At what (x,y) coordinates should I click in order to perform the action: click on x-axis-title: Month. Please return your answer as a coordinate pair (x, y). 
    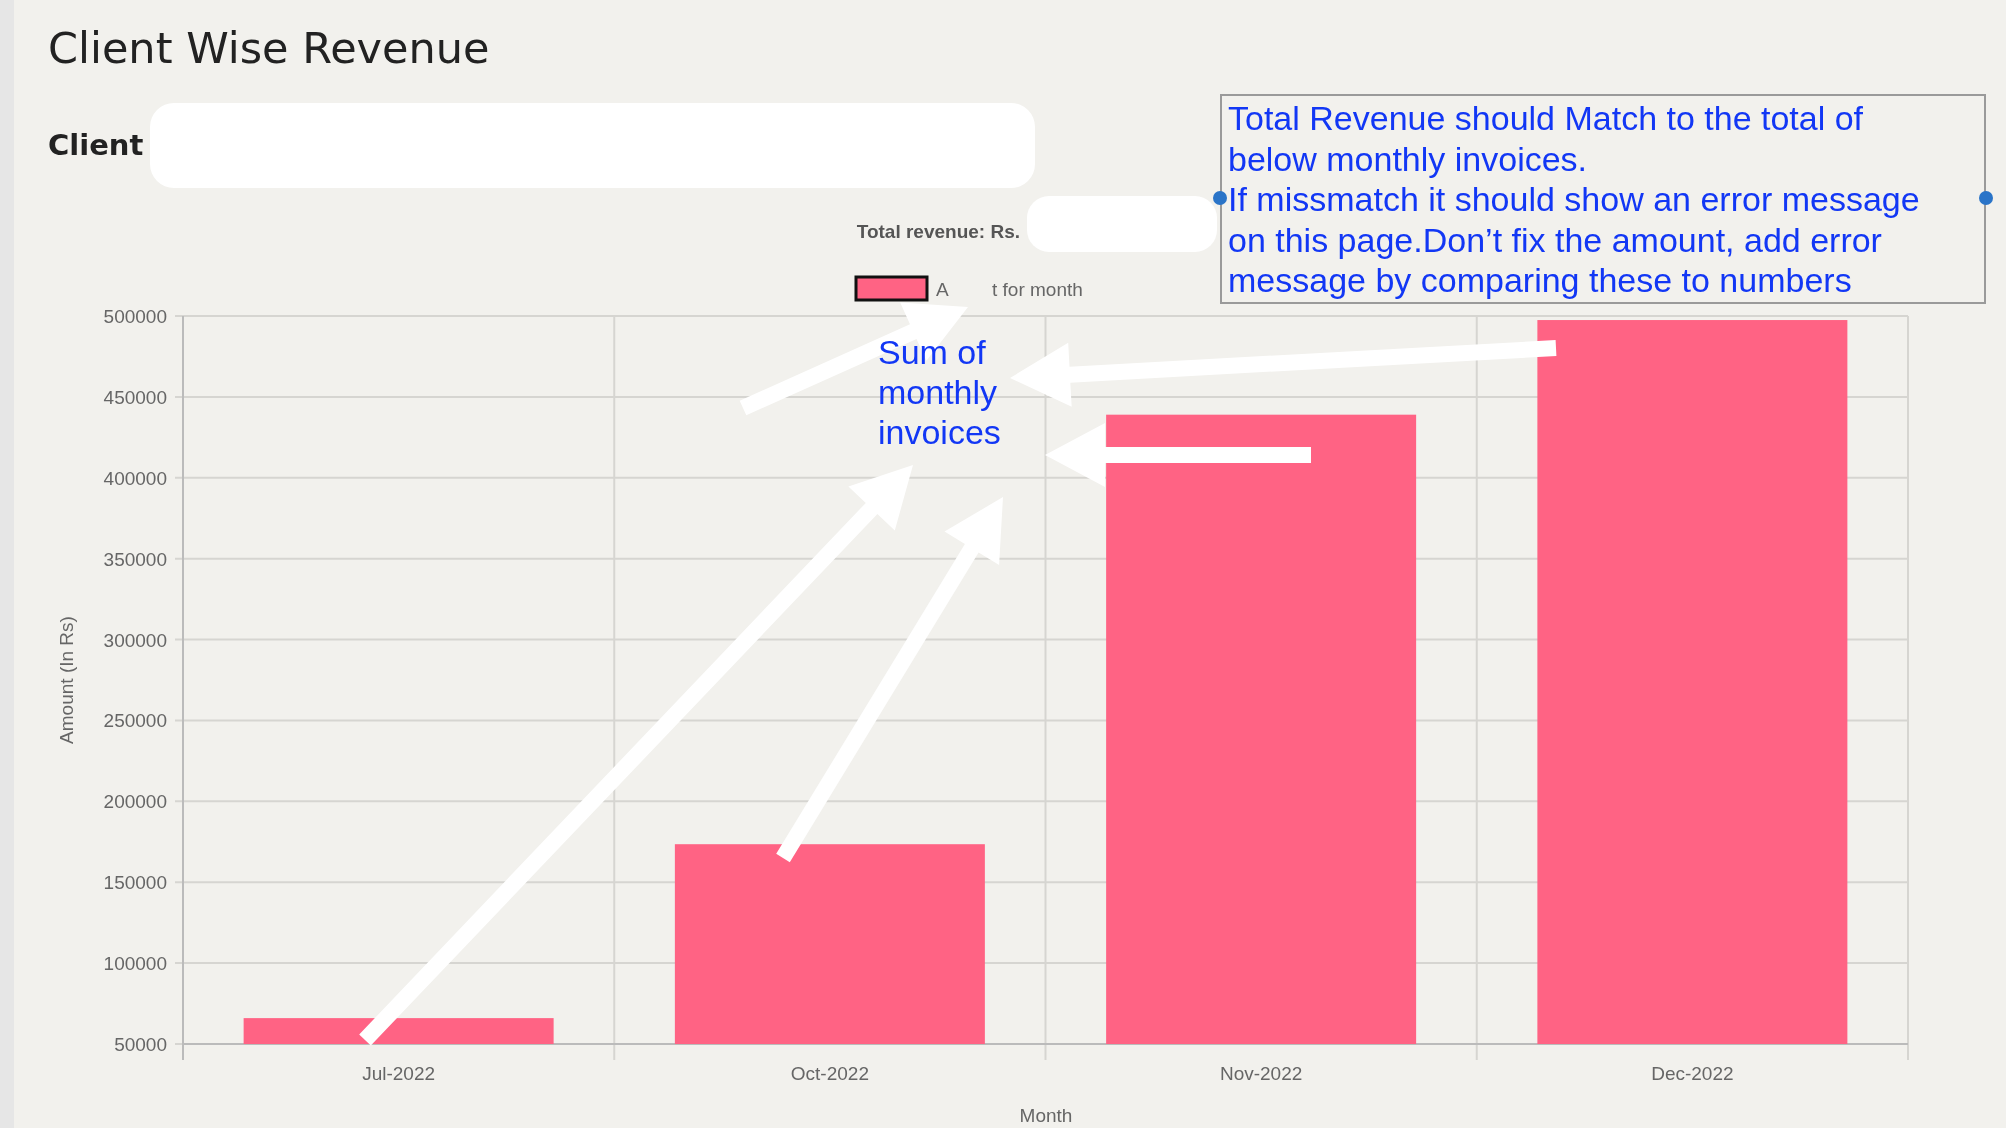
    Looking at the image, I should click on (1046, 1115).